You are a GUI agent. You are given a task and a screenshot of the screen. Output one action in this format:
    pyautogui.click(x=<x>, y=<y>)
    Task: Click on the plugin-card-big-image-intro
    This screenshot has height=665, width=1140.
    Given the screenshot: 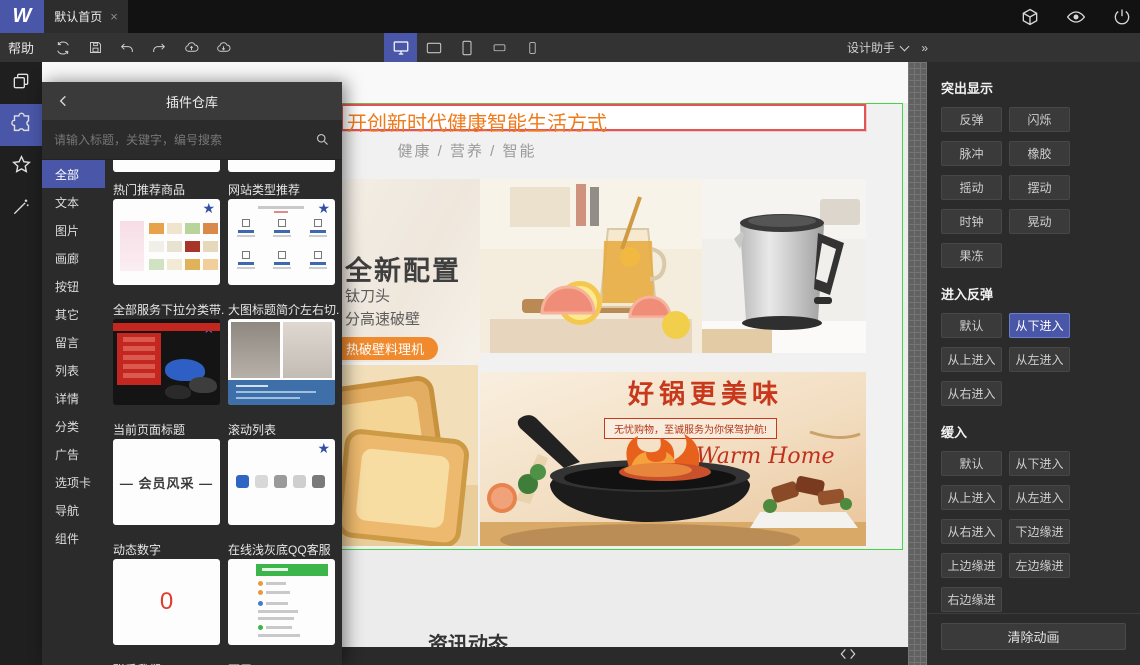 What is the action you would take?
    pyautogui.click(x=281, y=362)
    